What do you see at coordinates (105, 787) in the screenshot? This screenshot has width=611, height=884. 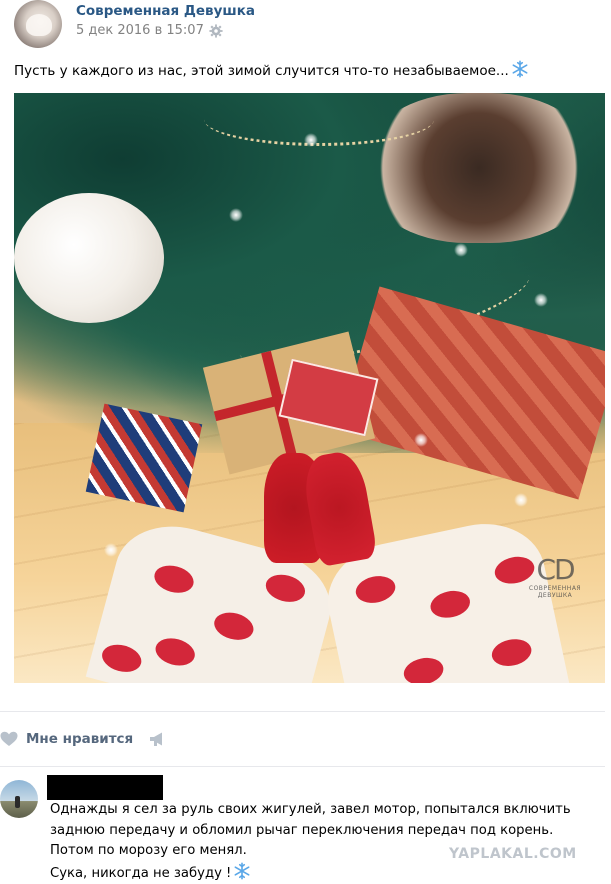 I see `redacted-commenter-name` at bounding box center [105, 787].